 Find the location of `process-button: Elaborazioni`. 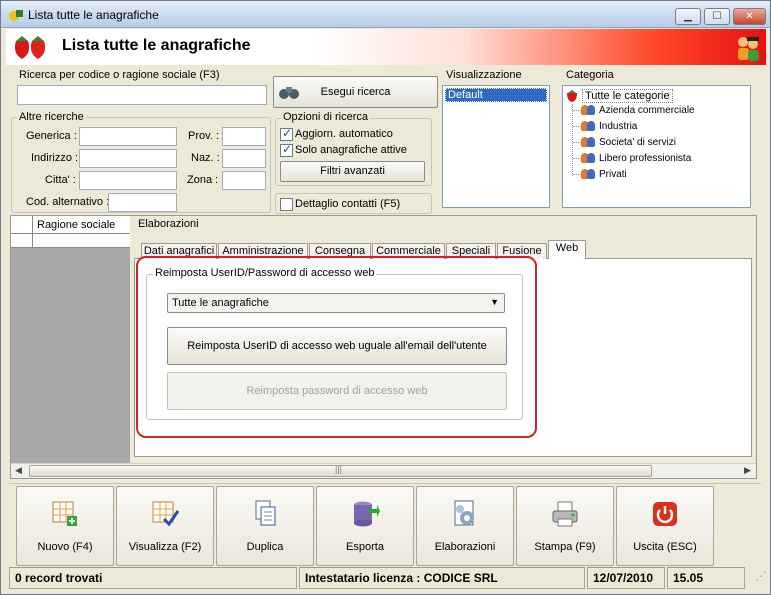

process-button: Elaborazioni is located at coordinates (465, 526).